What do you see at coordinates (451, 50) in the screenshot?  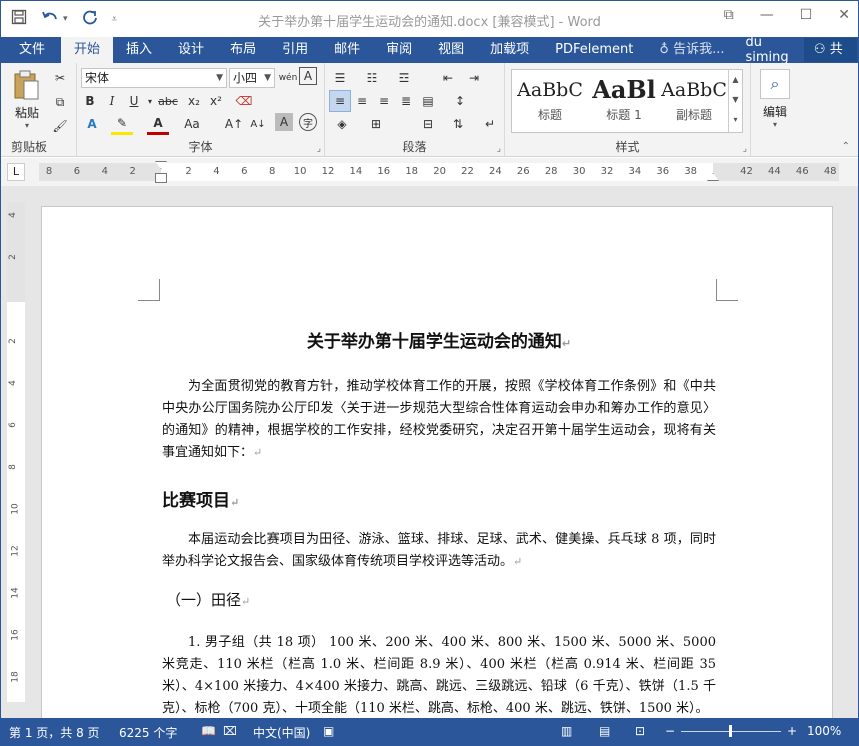 I see `tab-view: 视图` at bounding box center [451, 50].